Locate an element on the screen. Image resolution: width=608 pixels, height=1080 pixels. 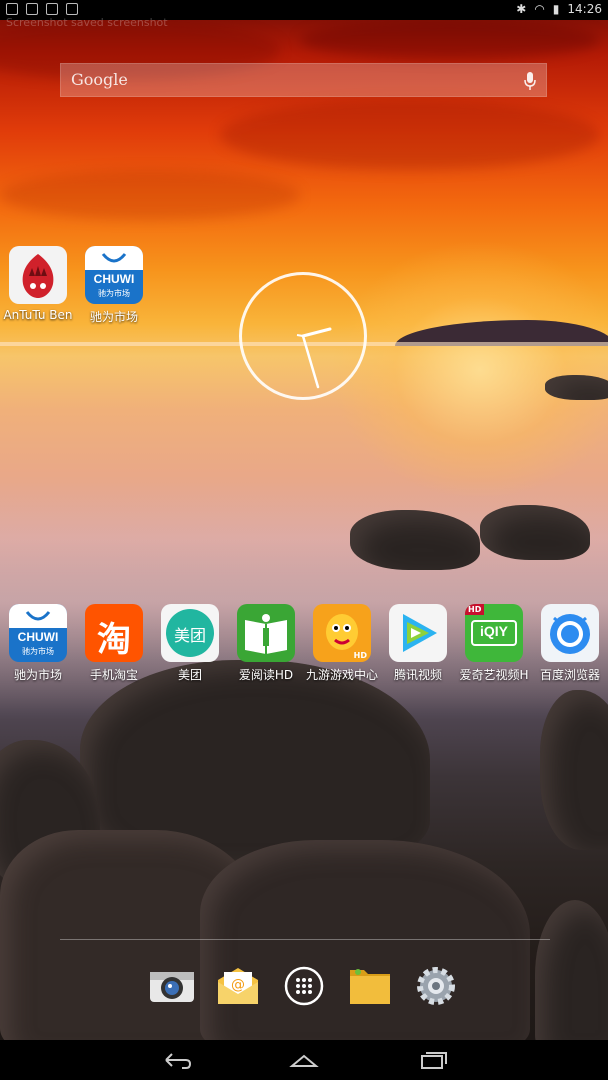
ireader-icon is located at coordinates (266, 633).